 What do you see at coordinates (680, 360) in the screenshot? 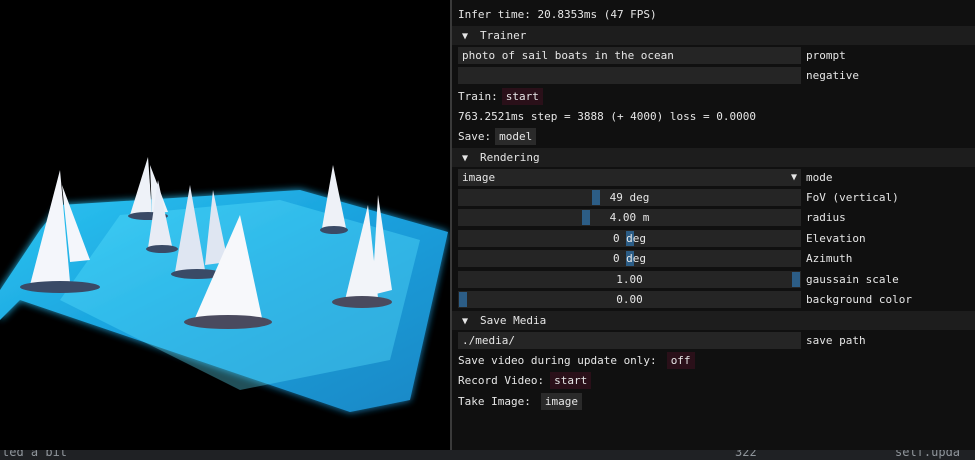
I see `save-video-update-toggle: off` at bounding box center [680, 360].